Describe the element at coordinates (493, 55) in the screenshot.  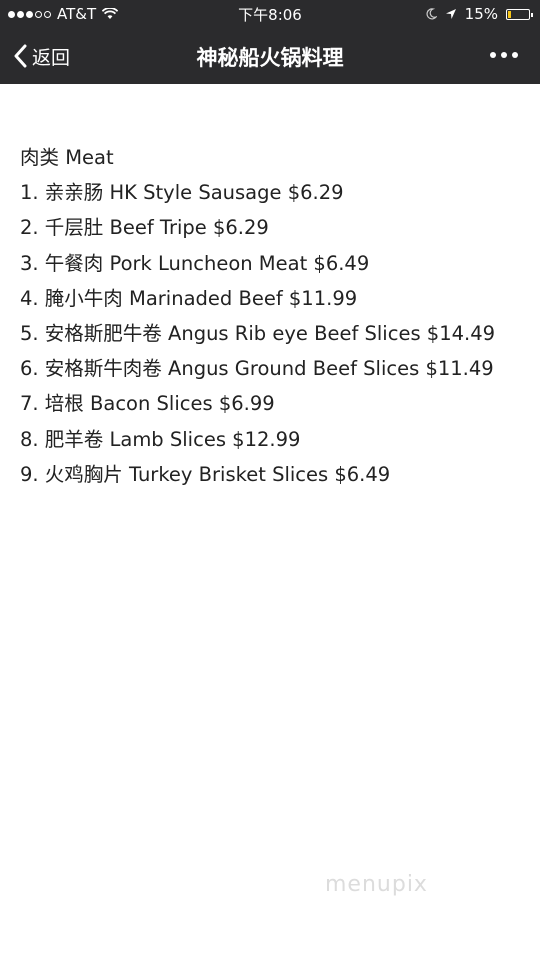
I see `more-dots-icon` at that location.